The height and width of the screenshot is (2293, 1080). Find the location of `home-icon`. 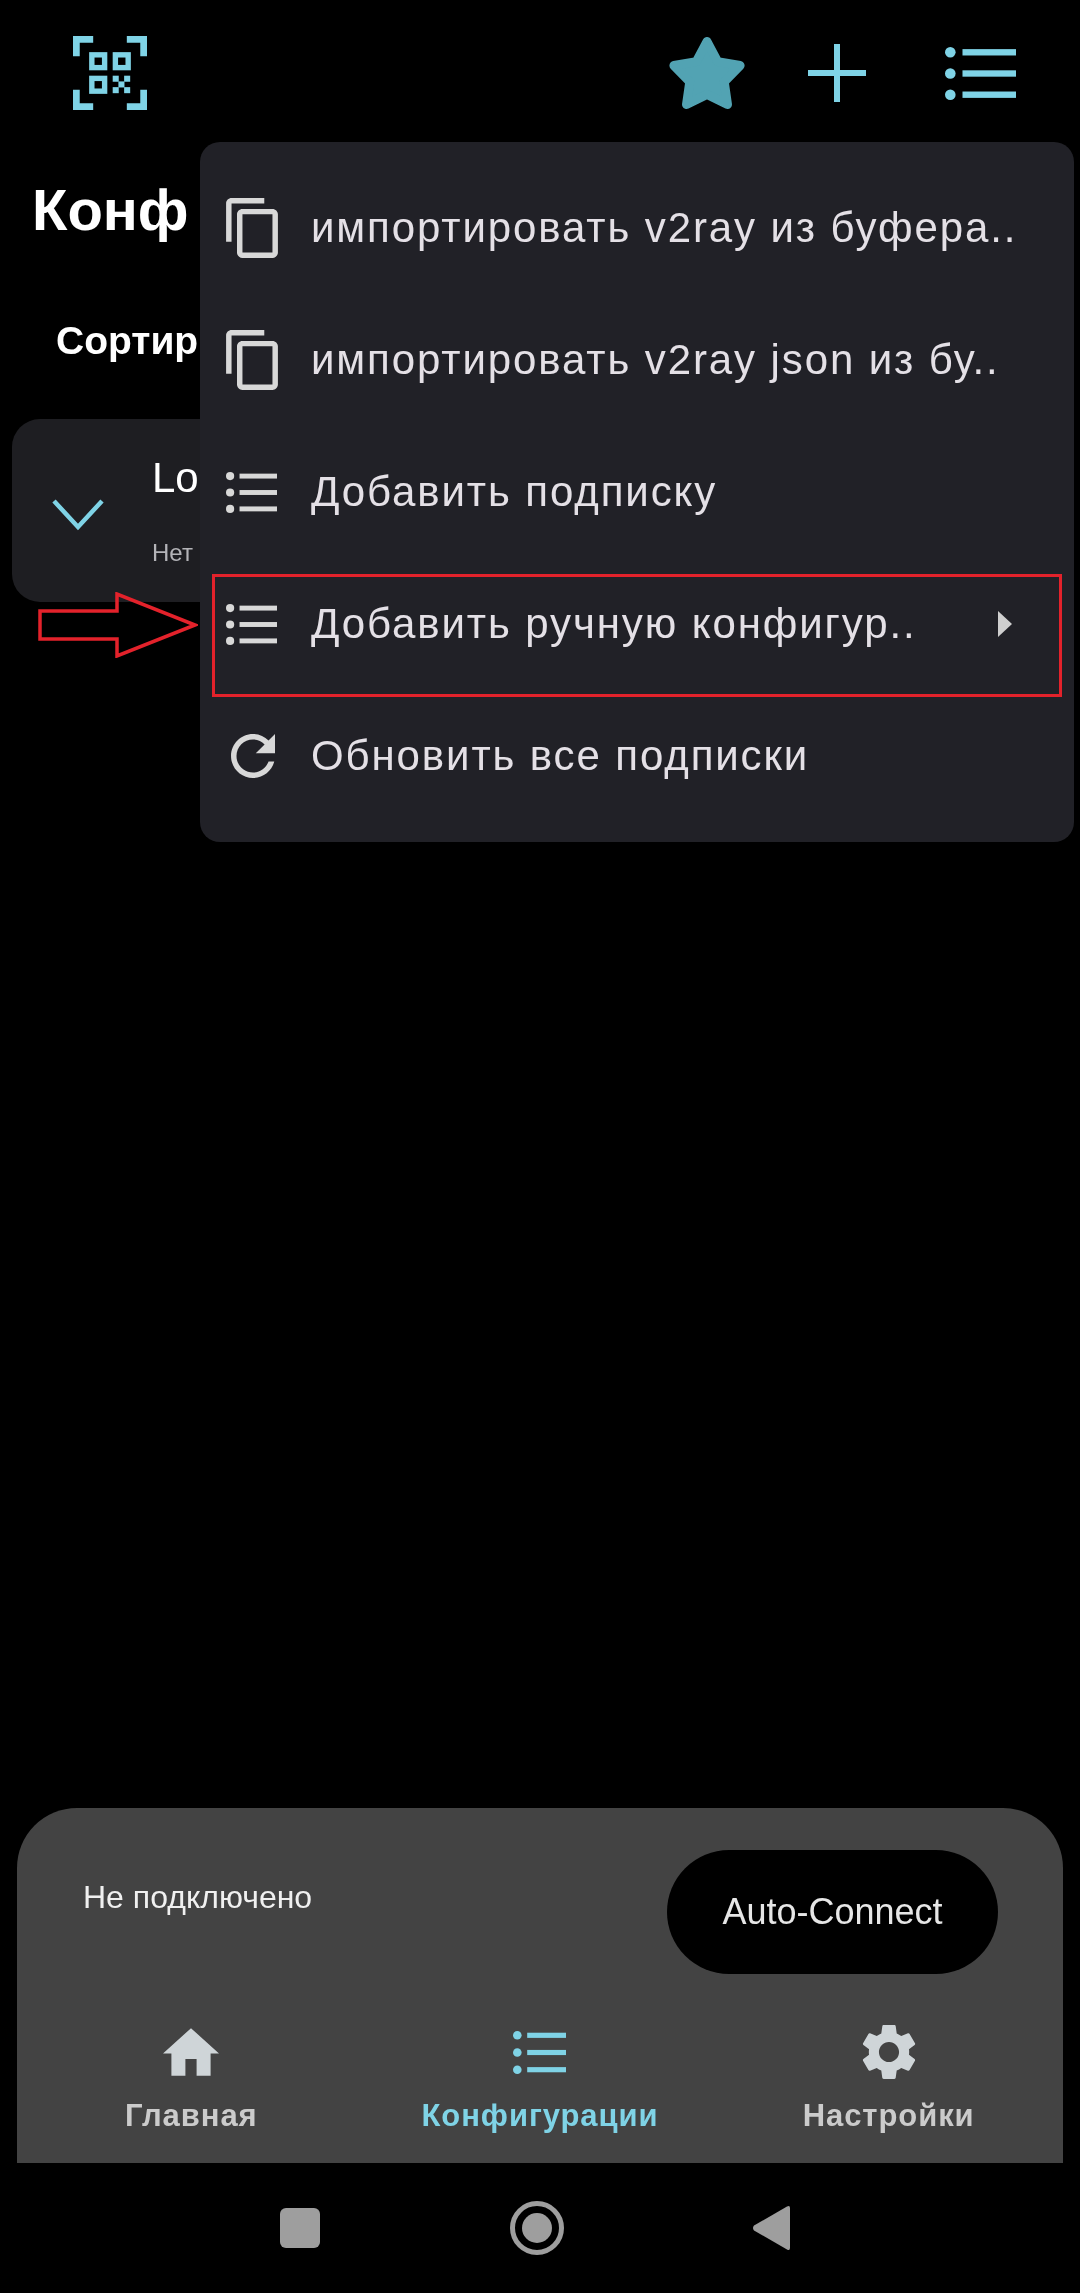

home-icon is located at coordinates (191, 2052).